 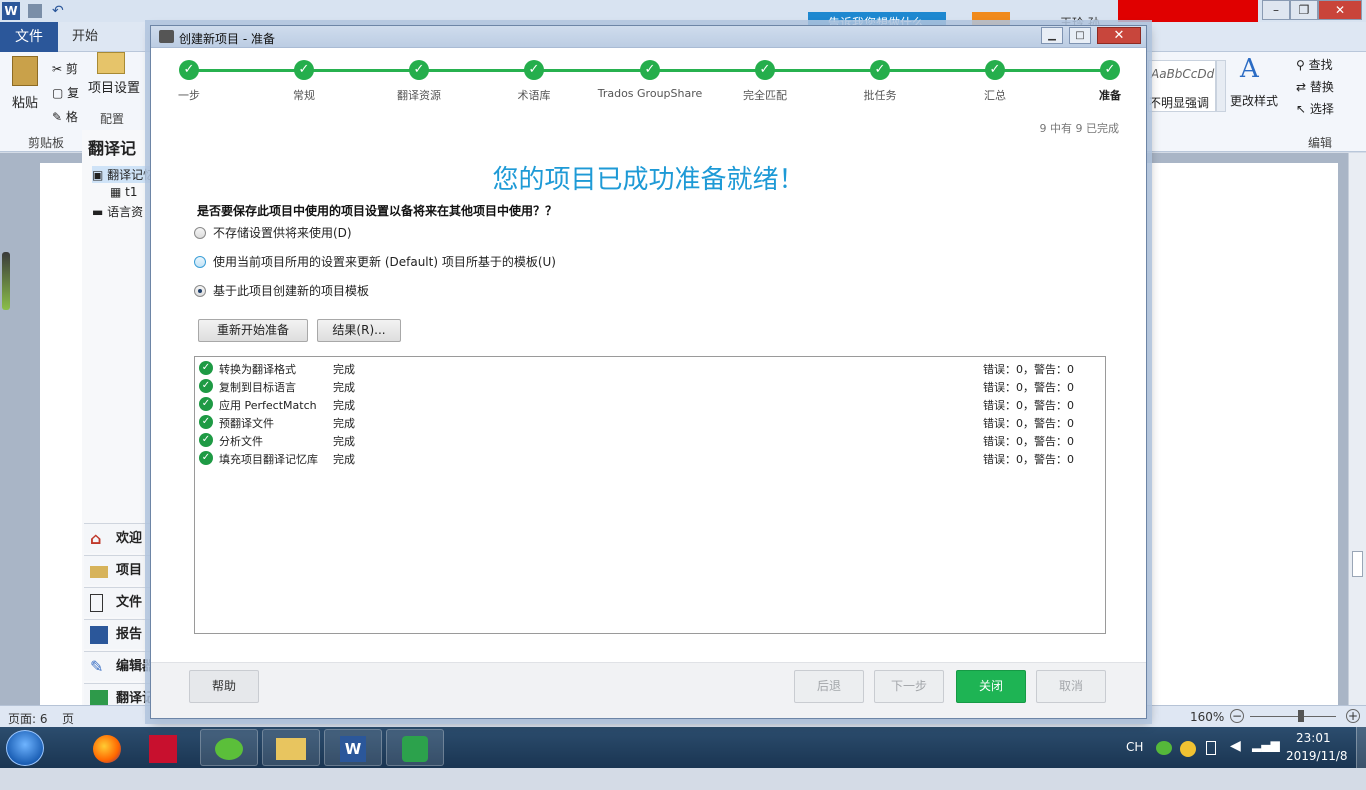 I want to click on nav-editor-label: 编辑器, so click(x=134, y=666).